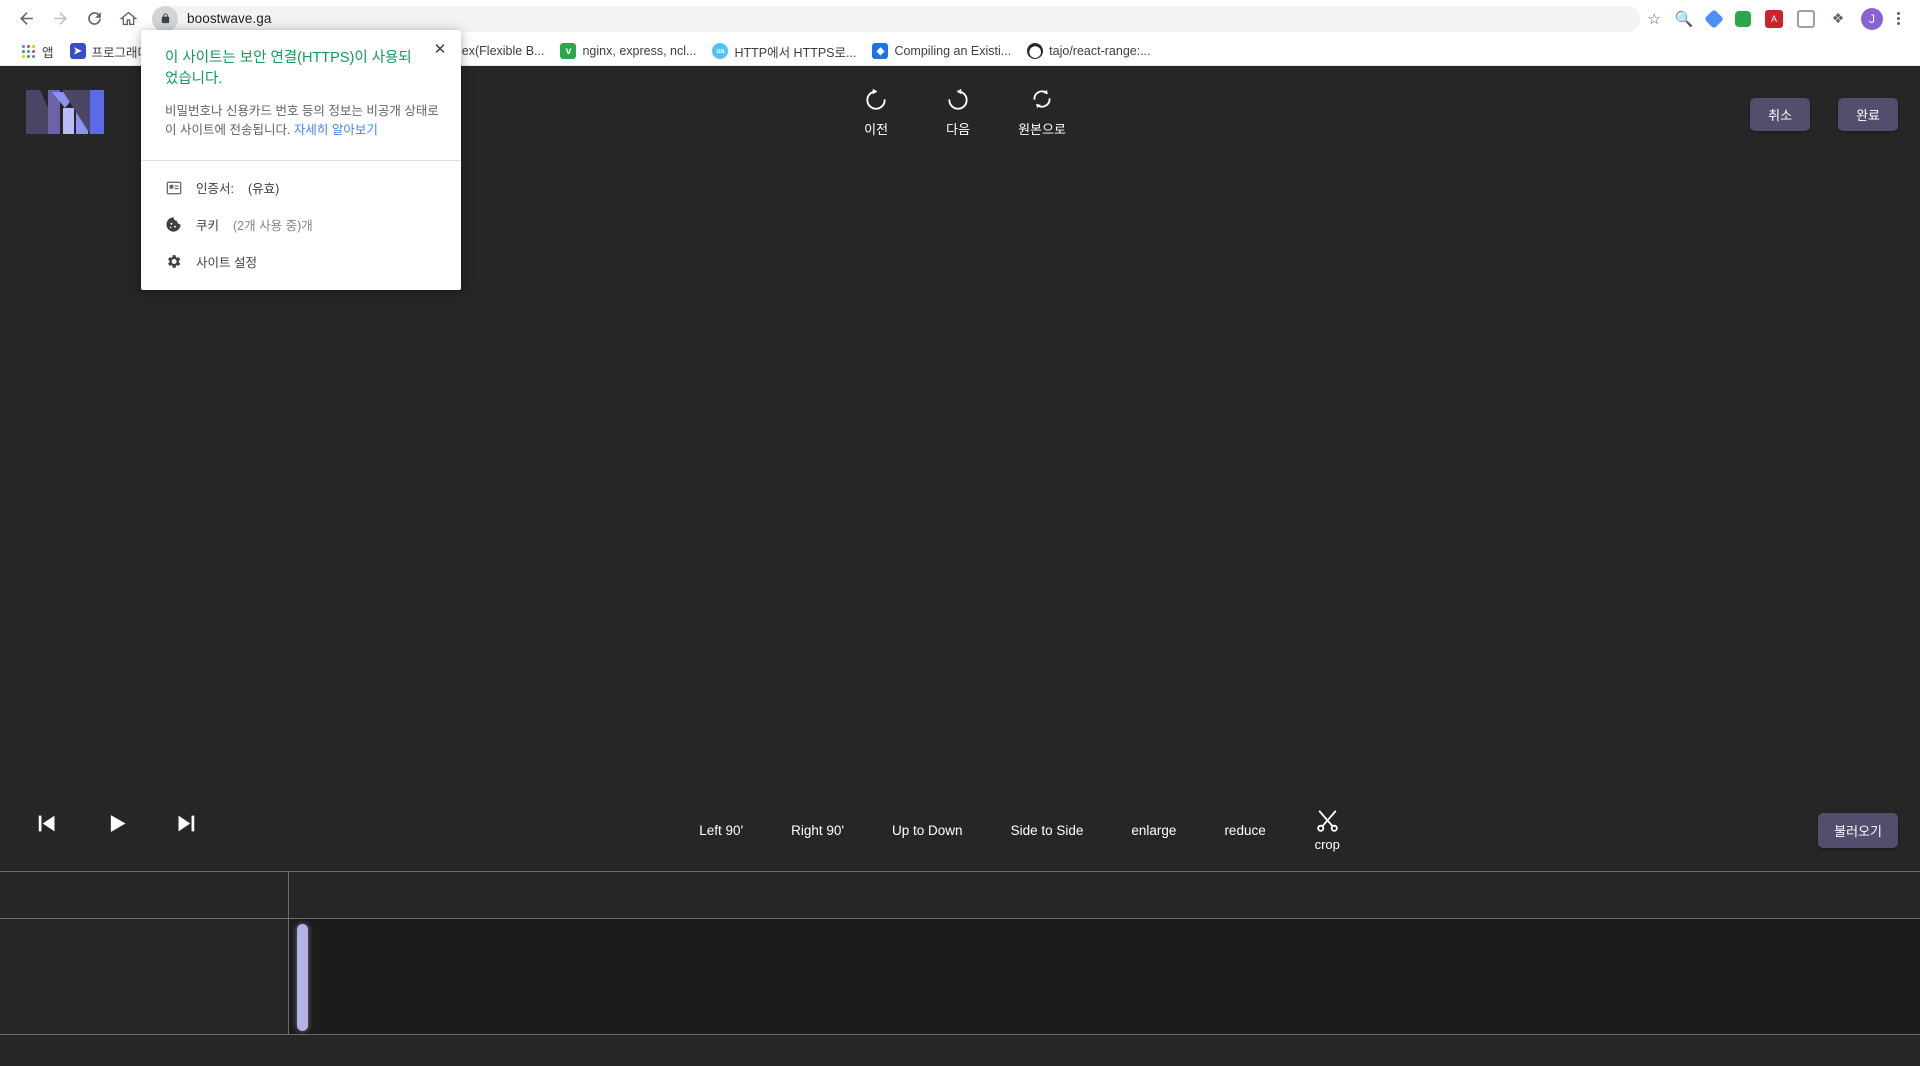  I want to click on reload-icon, so click(94, 18).